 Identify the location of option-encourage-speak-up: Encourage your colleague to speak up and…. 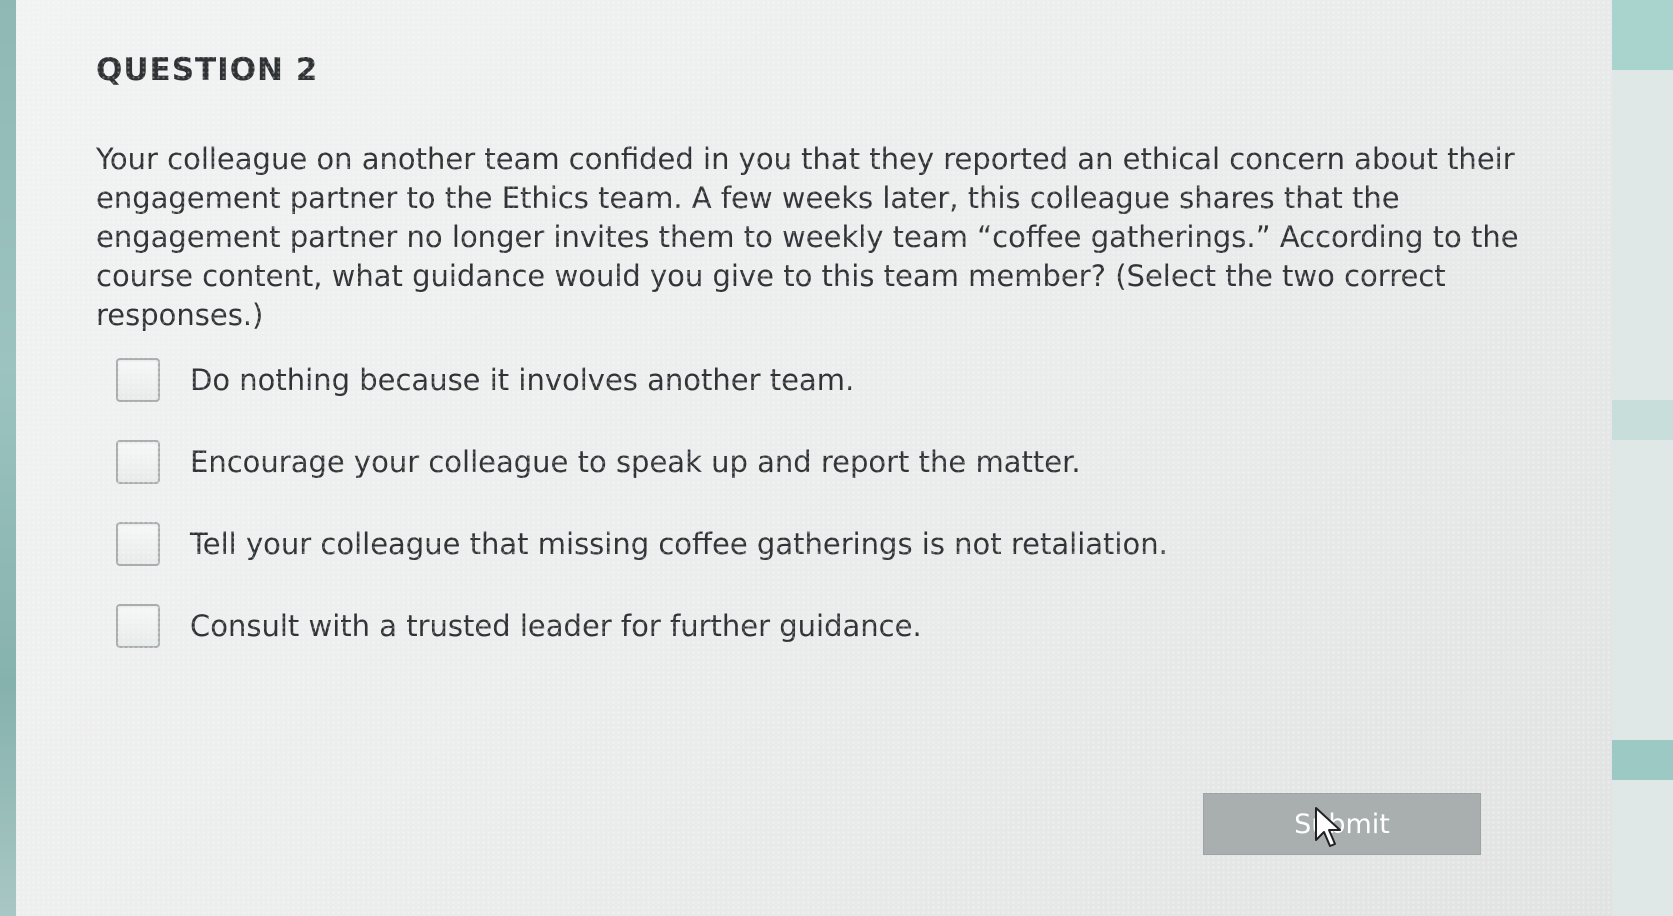
(666, 462).